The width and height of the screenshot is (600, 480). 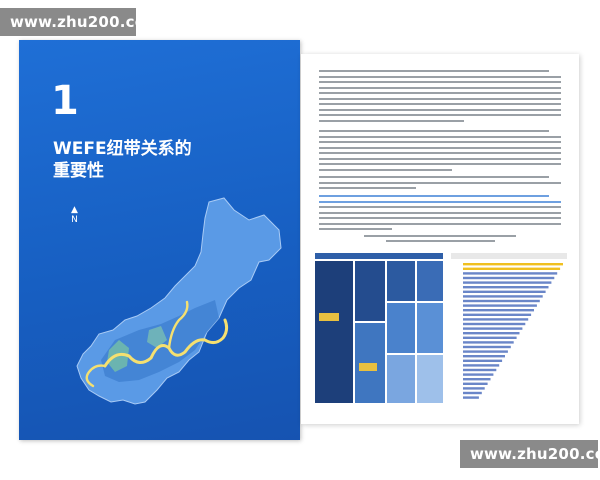 What do you see at coordinates (179, 301) in the screenshot?
I see `river-basin-map` at bounding box center [179, 301].